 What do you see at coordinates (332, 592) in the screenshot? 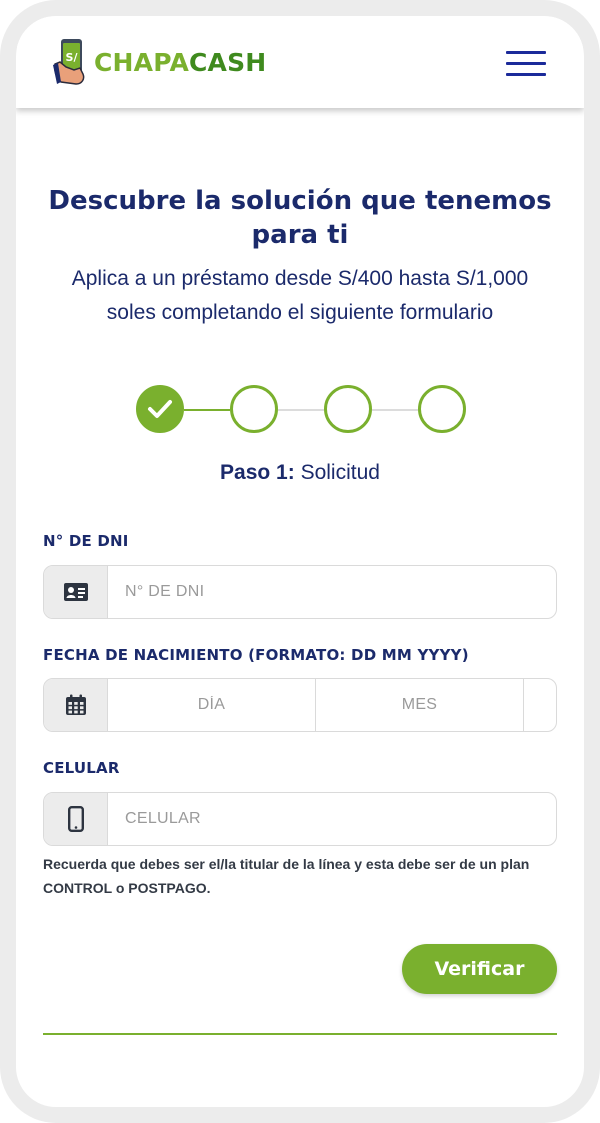
I see `dni-input` at bounding box center [332, 592].